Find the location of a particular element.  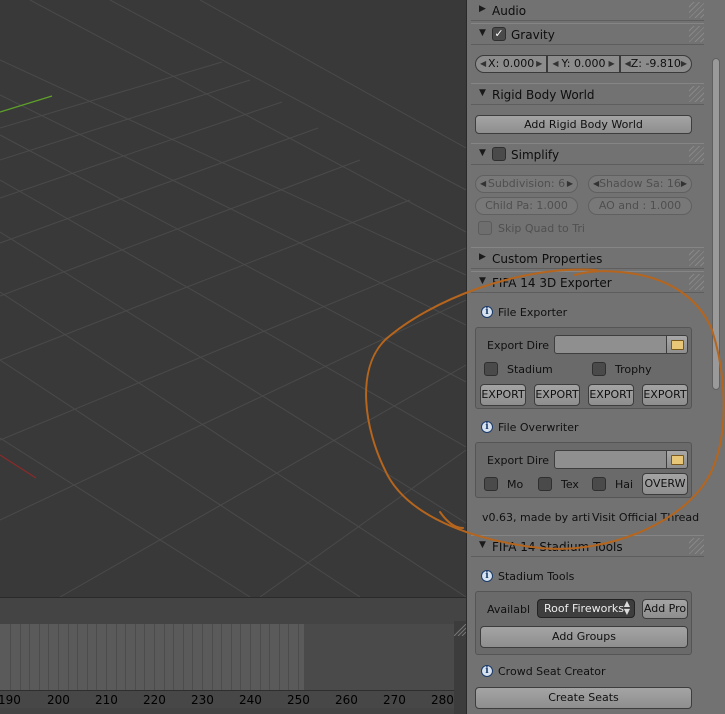

export-dir-label: Export Dire is located at coordinates (518, 345).